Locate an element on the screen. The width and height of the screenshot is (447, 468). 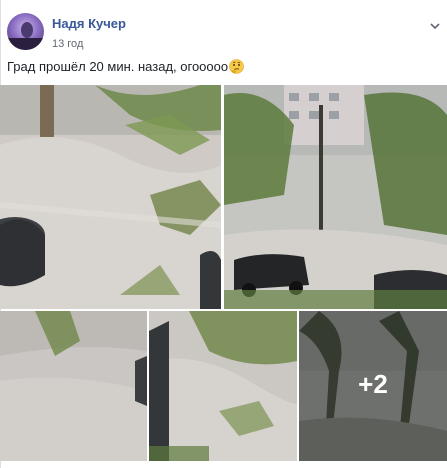
post-text: Град прошёл 20 мин. назад, огооооо is located at coordinates (222, 66).